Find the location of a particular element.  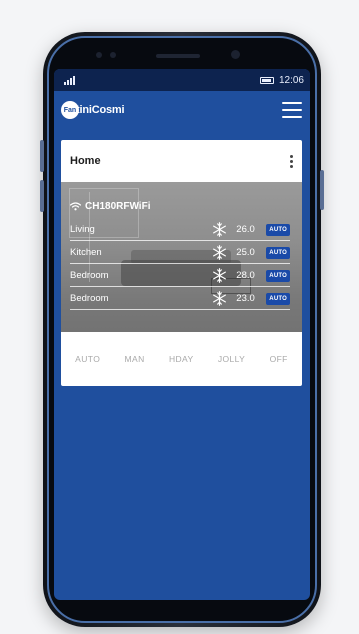

zone-name: Kitchen is located at coordinates (86, 252).